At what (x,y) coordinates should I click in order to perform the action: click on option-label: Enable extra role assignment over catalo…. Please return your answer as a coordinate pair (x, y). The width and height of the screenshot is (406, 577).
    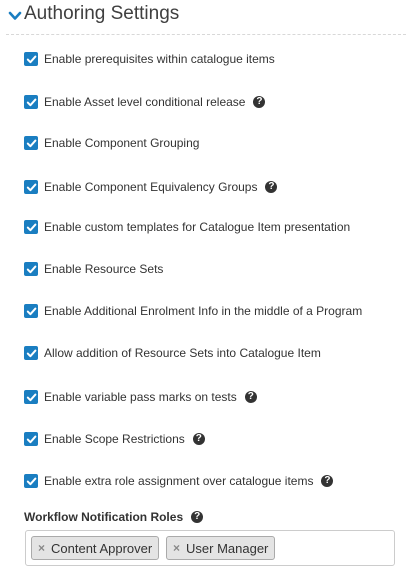
    Looking at the image, I should click on (178, 481).